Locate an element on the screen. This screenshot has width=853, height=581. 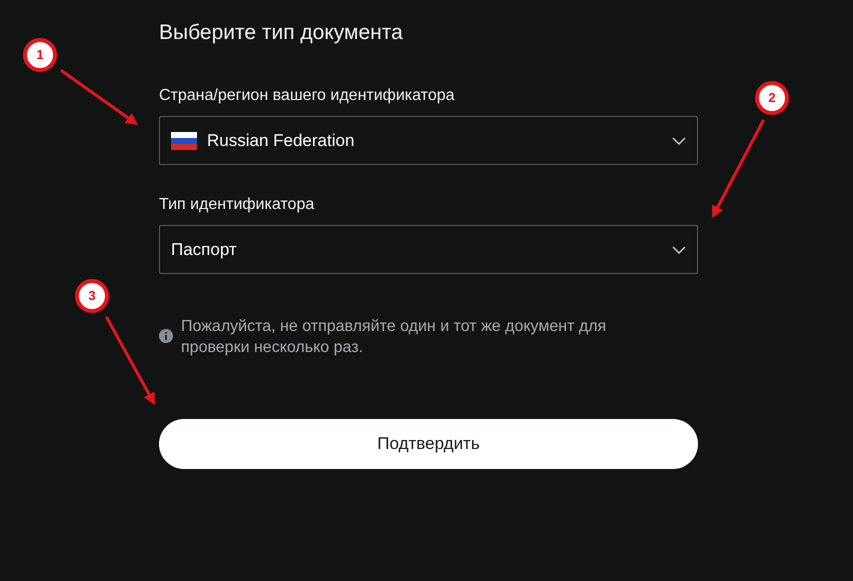
field-label: Страна/регион вашего идентификатора is located at coordinates (307, 96).